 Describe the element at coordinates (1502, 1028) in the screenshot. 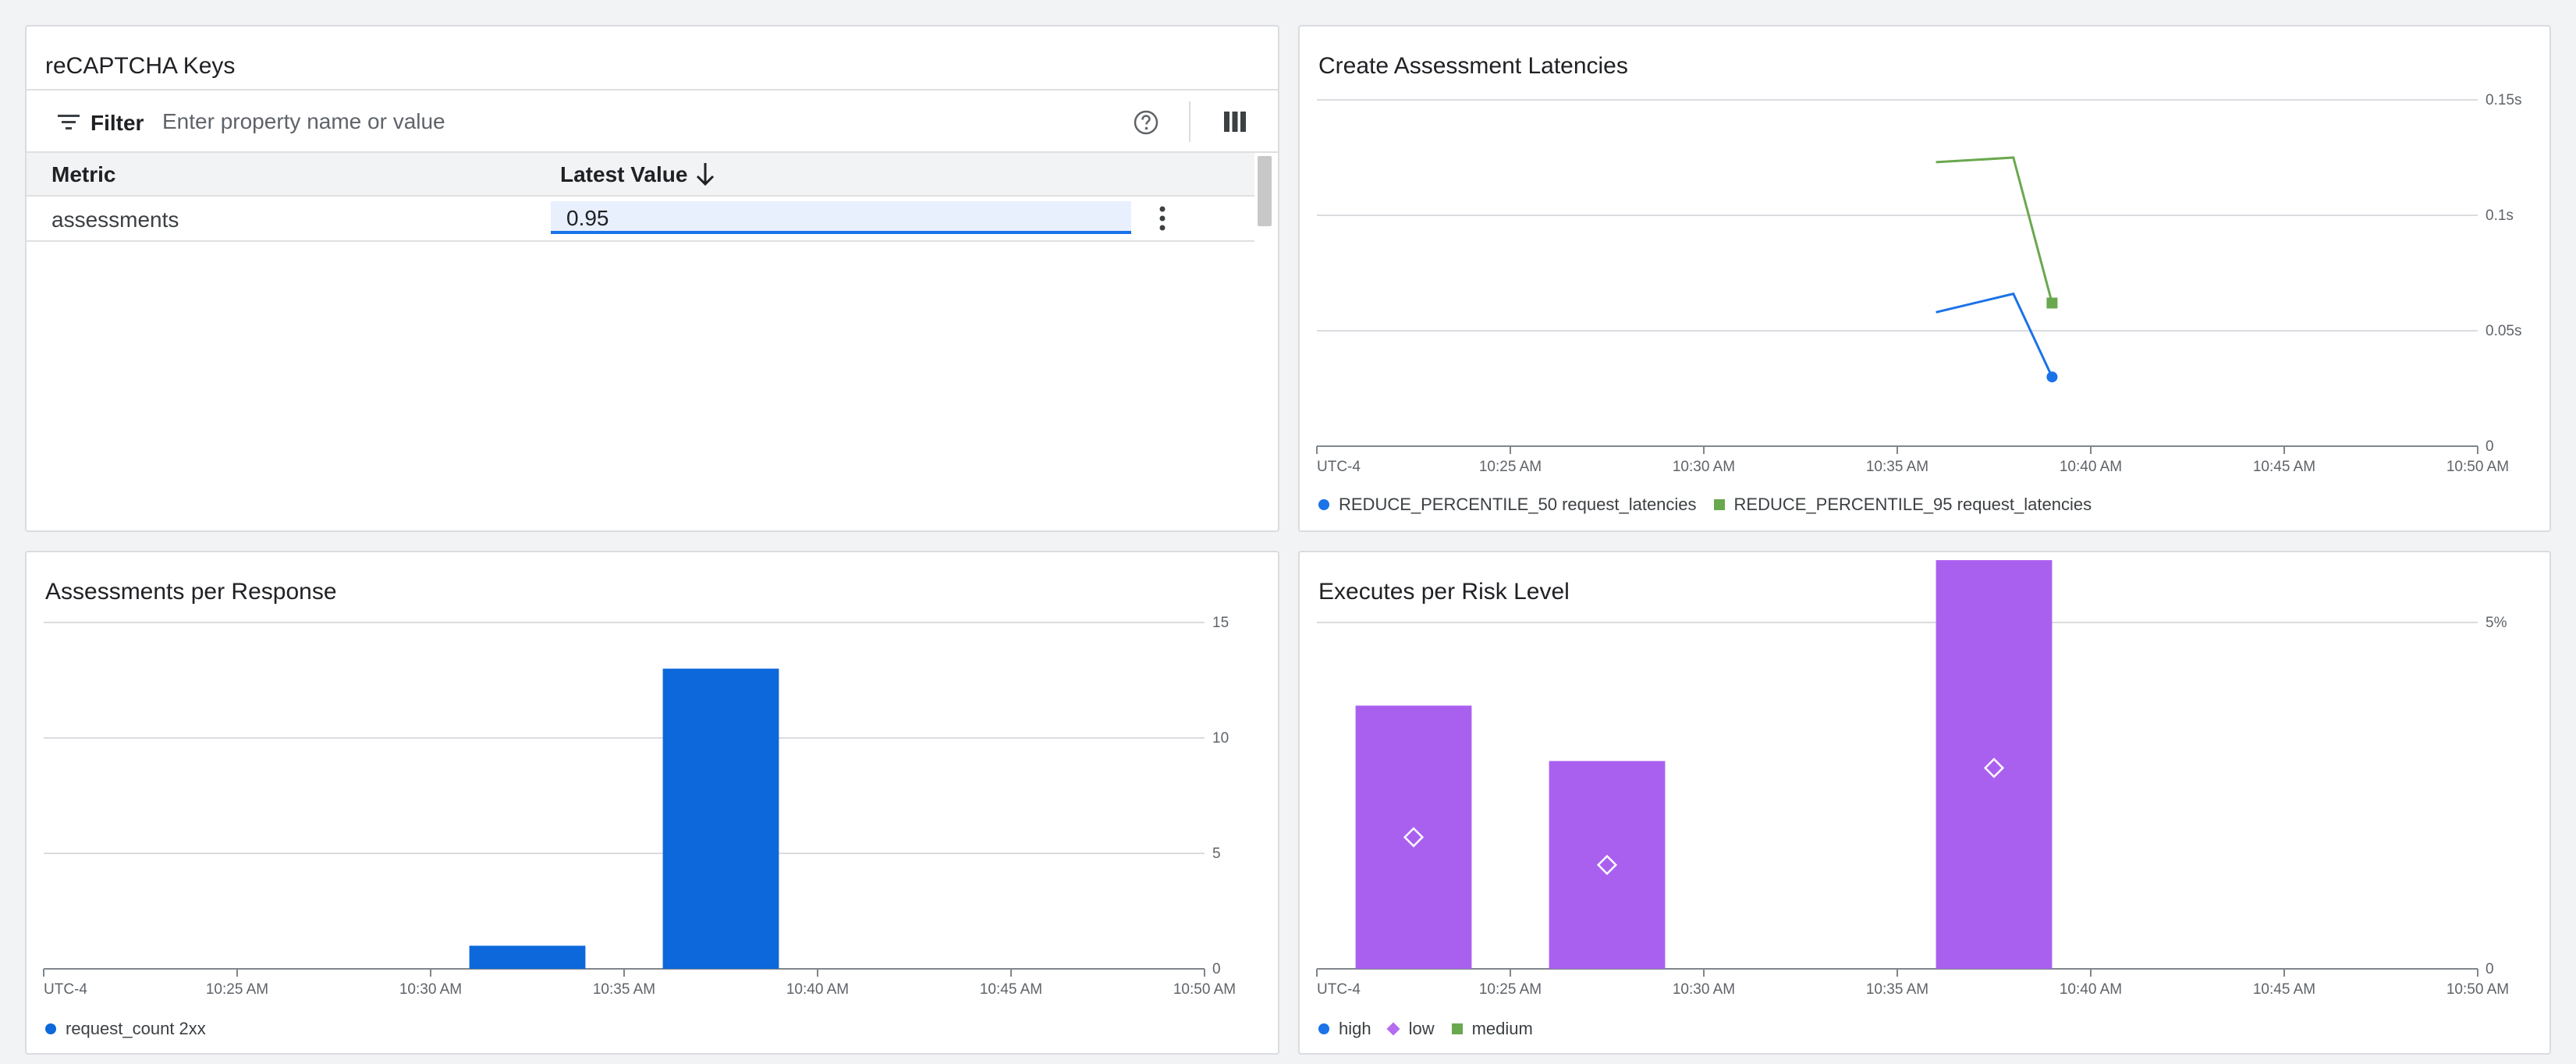

I see `legend-label: medium` at that location.